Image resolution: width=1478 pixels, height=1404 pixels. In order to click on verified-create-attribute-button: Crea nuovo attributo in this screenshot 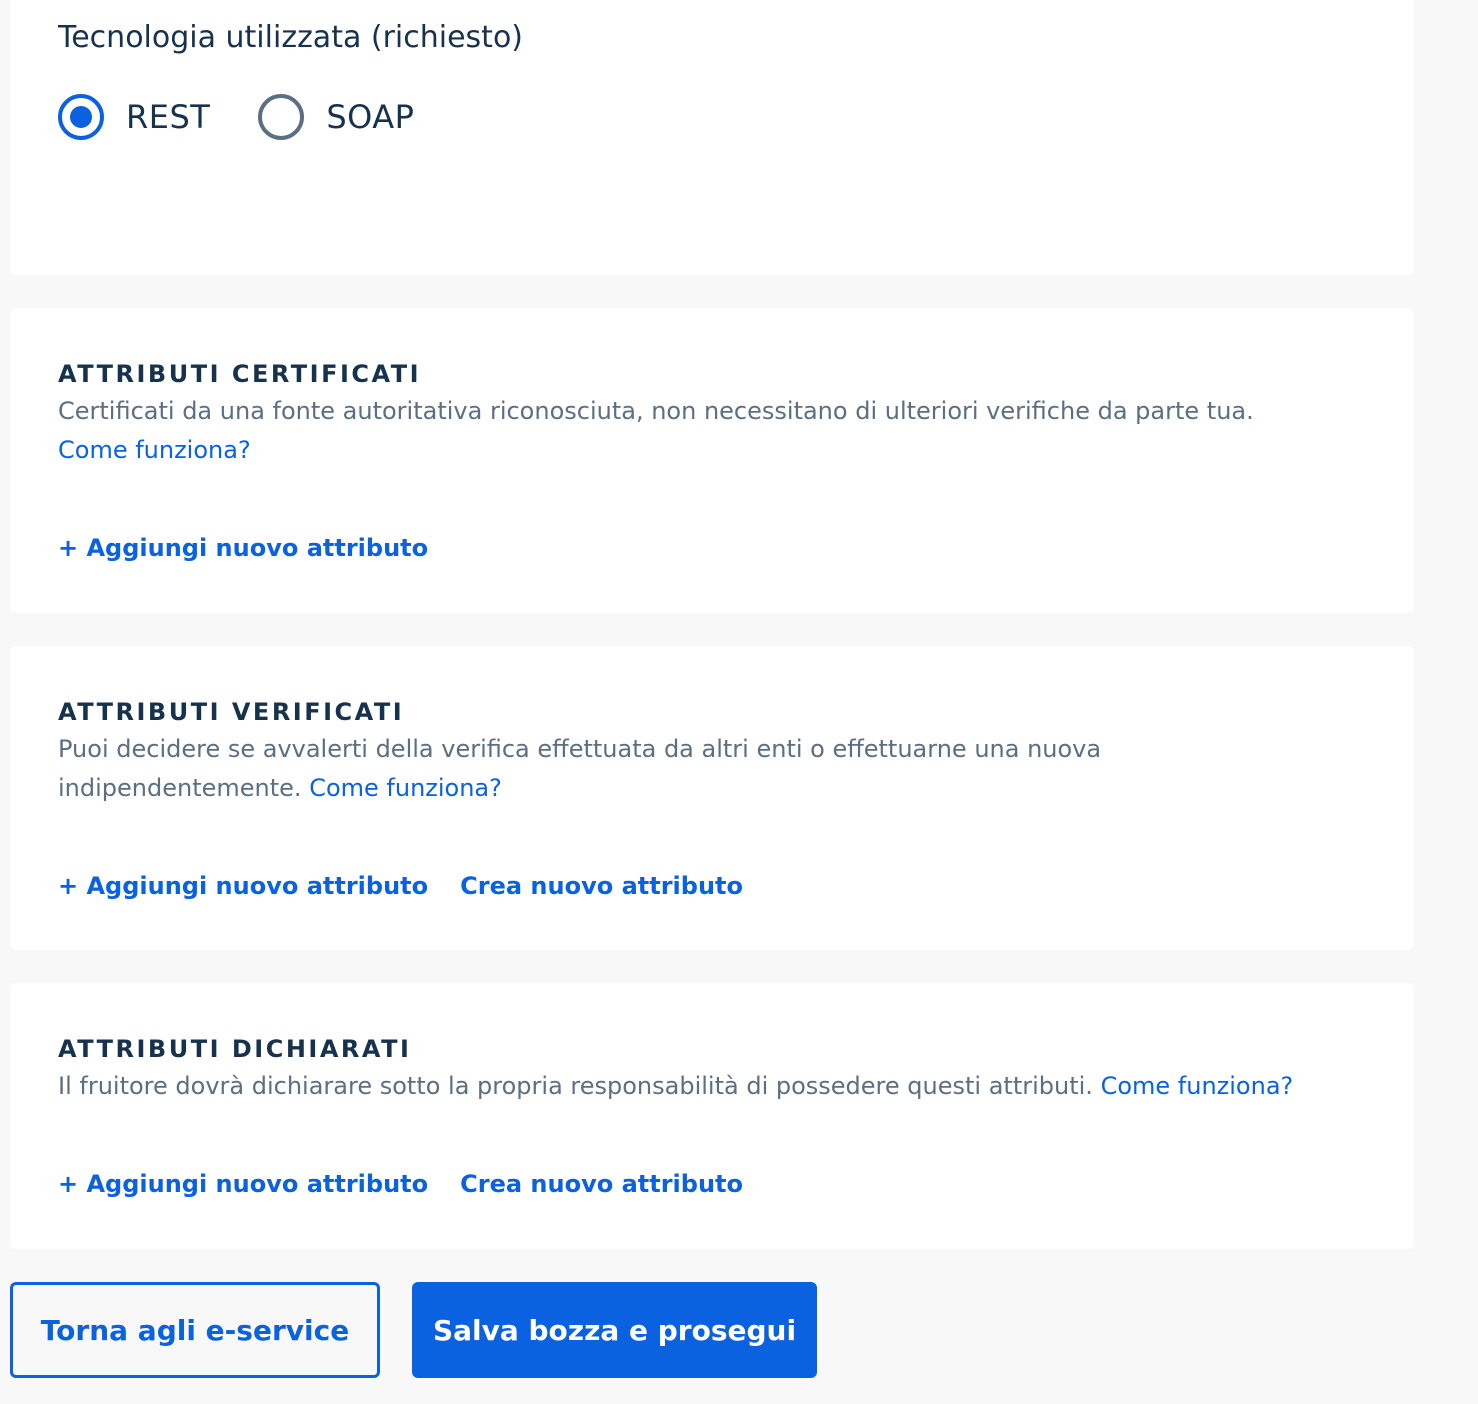, I will do `click(601, 886)`.